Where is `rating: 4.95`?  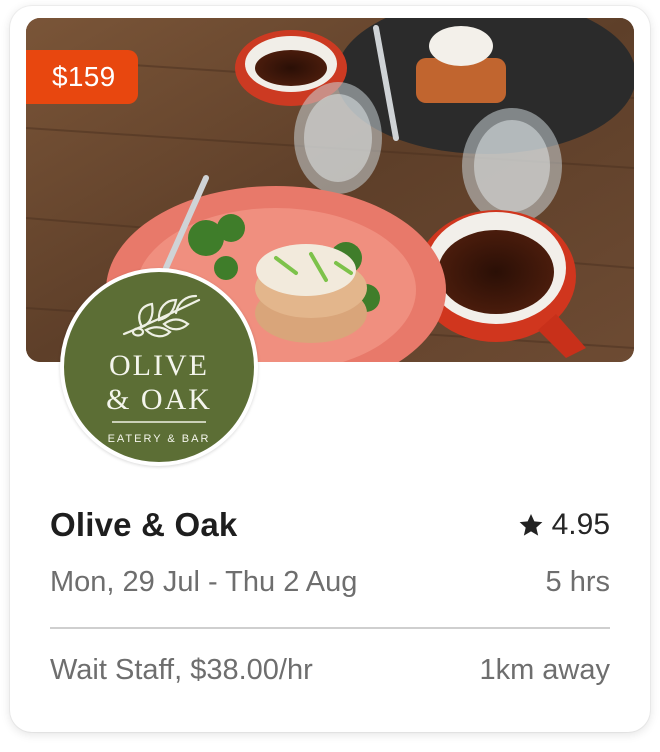 rating: 4.95 is located at coordinates (564, 525).